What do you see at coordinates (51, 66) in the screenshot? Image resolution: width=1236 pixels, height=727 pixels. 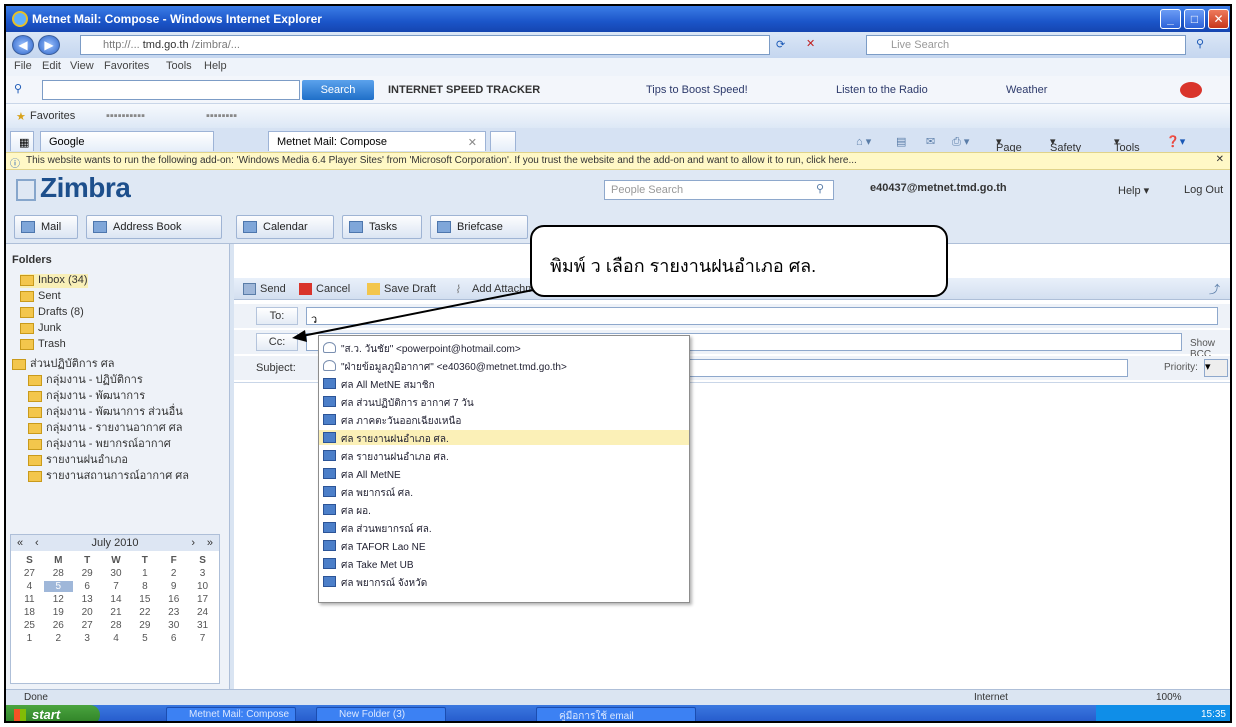 I see `menu-edit: Edit` at bounding box center [51, 66].